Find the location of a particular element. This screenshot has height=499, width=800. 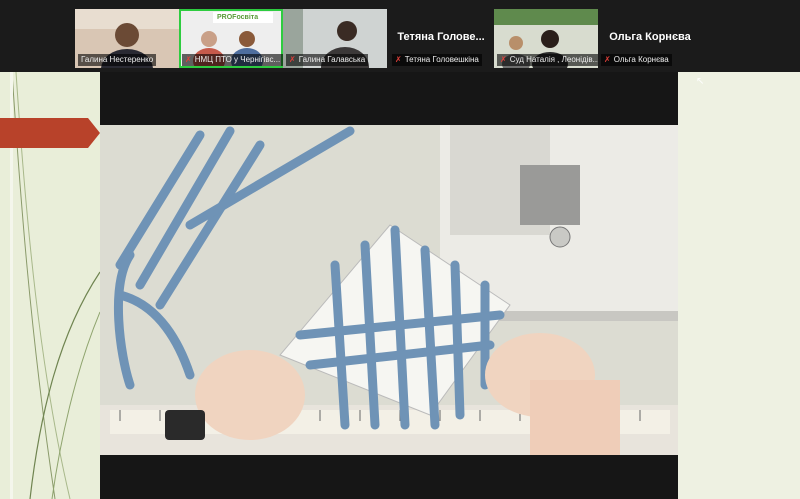

participant-name: ✗ Галина Галавська is located at coordinates (327, 60).